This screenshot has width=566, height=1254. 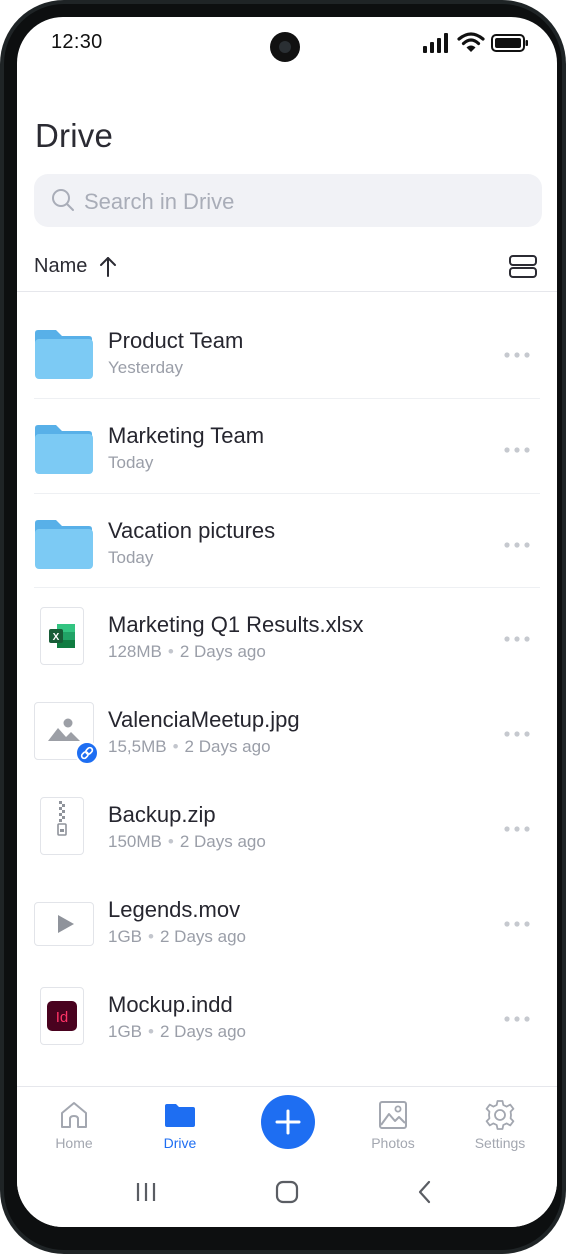 What do you see at coordinates (187, 842) in the screenshot?
I see `file-meta: 150MB • 2 Days ago` at bounding box center [187, 842].